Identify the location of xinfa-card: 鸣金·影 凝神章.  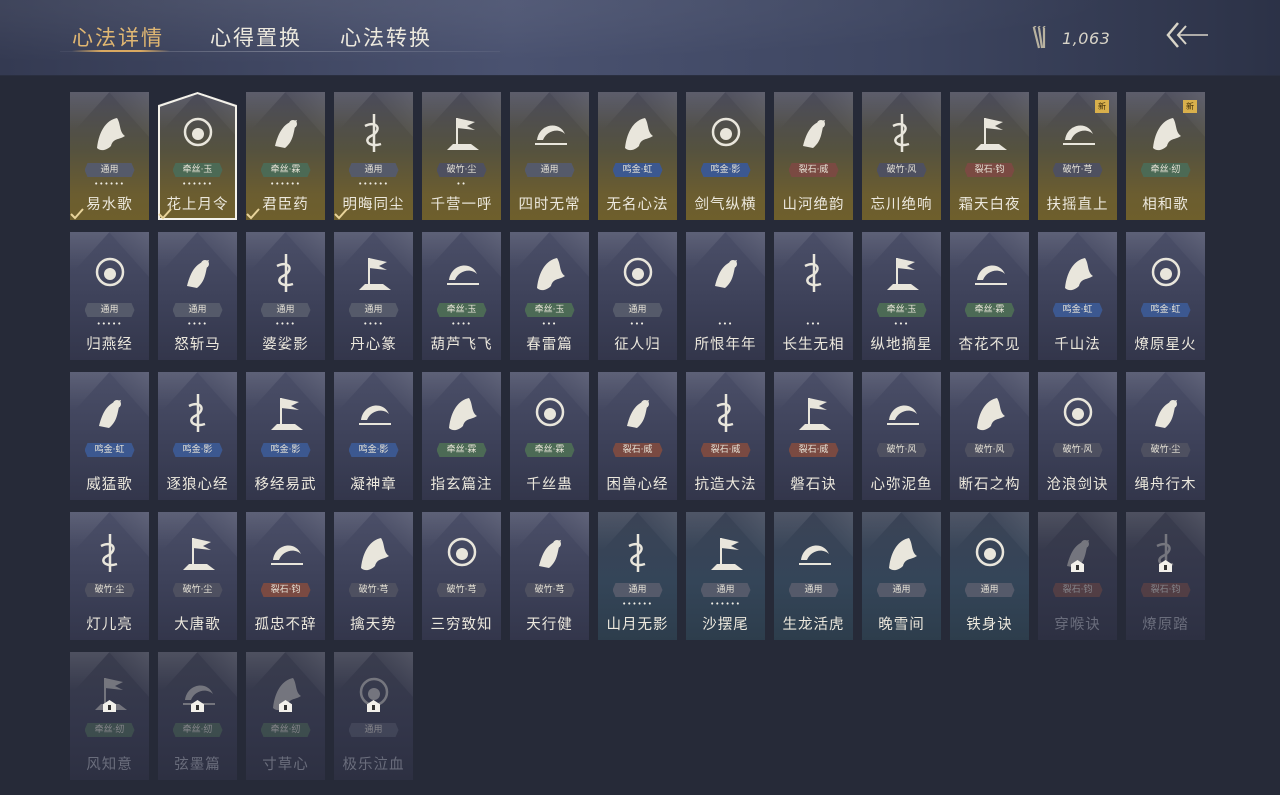
(373, 436).